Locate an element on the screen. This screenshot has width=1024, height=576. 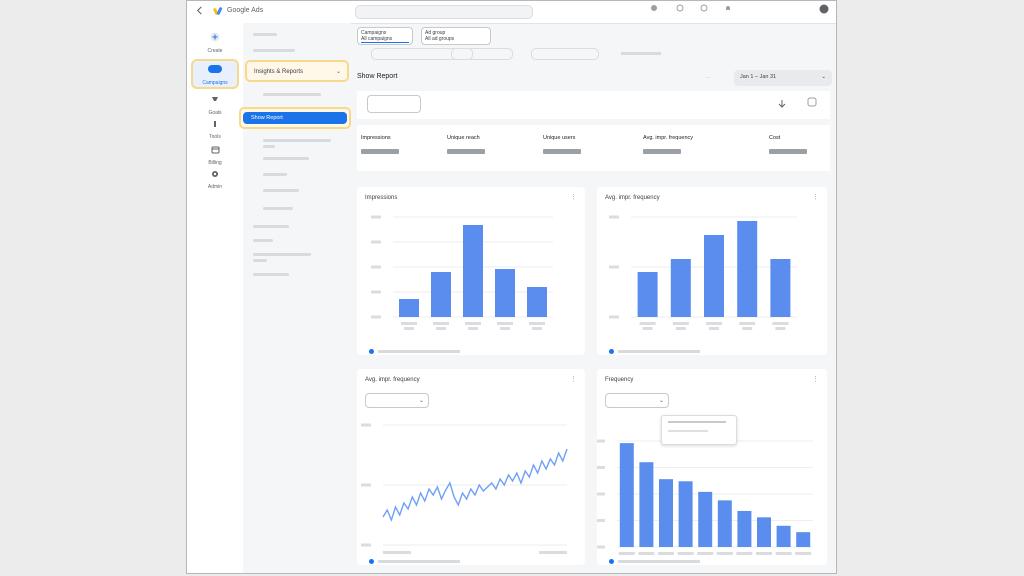
campaign-filter-value: All campaigns is located at coordinates (385, 39).